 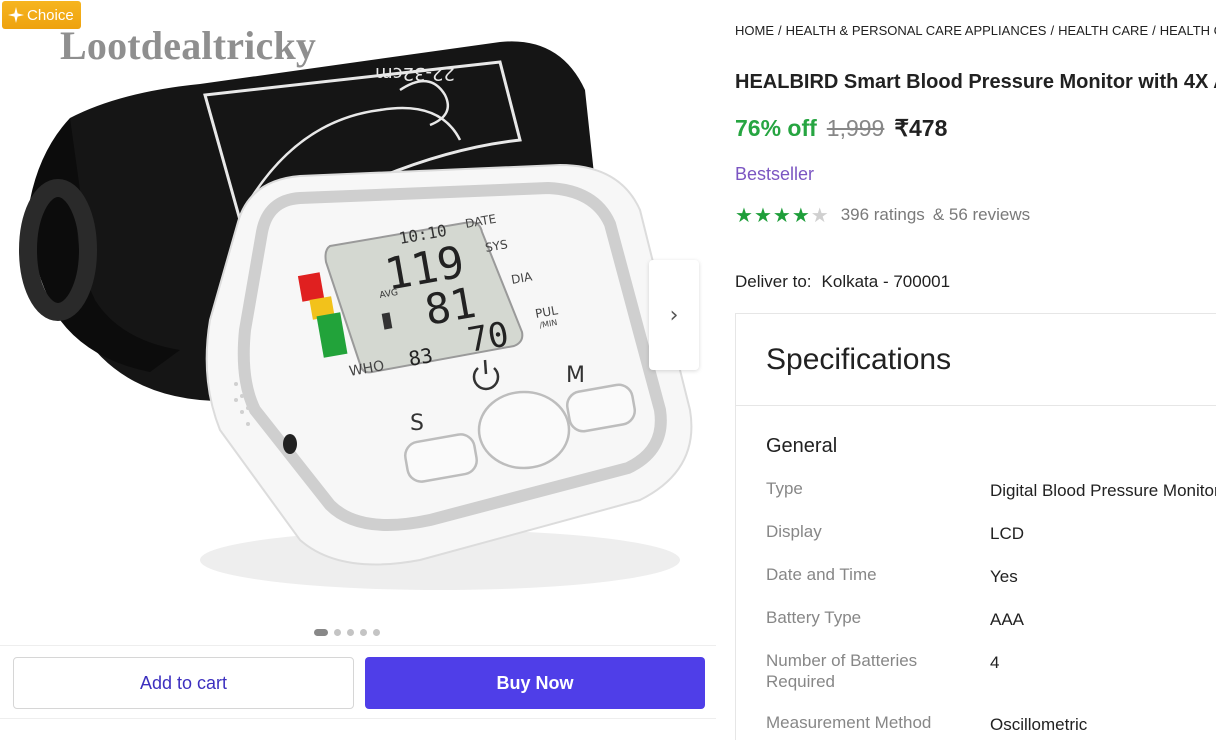 I want to click on watermark: Lootdealtricky, so click(x=188, y=45).